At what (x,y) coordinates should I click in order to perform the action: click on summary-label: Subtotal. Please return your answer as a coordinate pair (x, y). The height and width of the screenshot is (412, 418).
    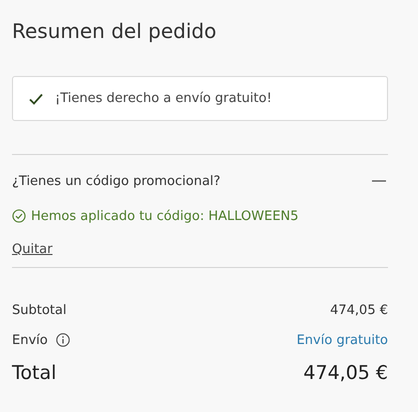
    Looking at the image, I should click on (39, 310).